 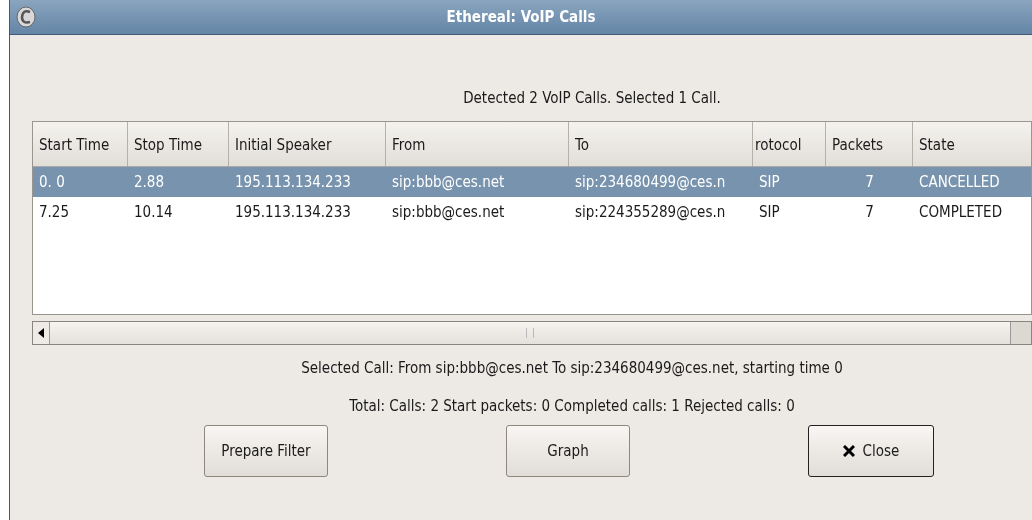 I want to click on table-cell-text: 0. 0, so click(x=52, y=182).